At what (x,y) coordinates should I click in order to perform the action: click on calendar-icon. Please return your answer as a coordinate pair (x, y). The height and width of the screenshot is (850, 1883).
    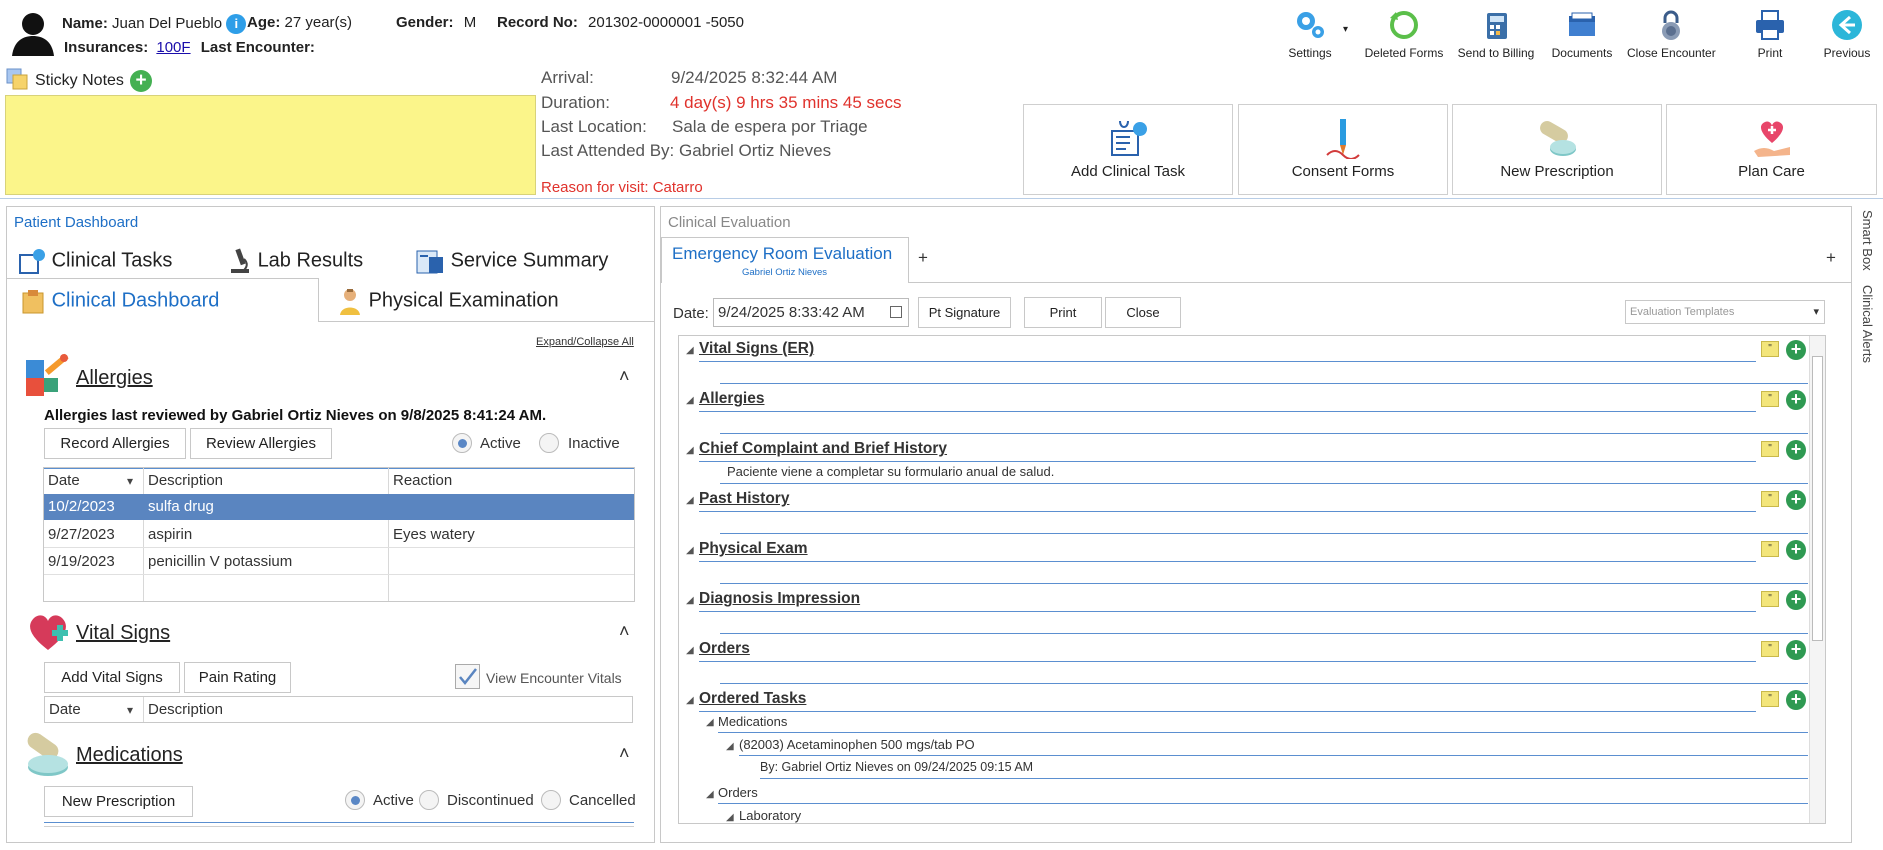
    Looking at the image, I should click on (896, 312).